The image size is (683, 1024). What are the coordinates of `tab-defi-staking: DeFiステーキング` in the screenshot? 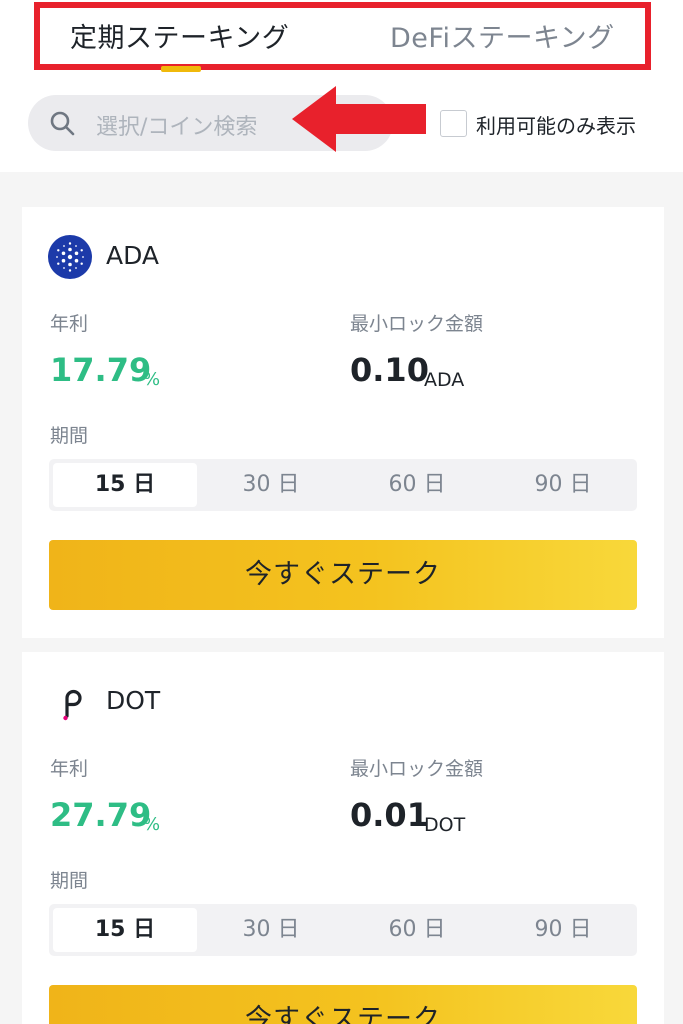 It's located at (502, 35).